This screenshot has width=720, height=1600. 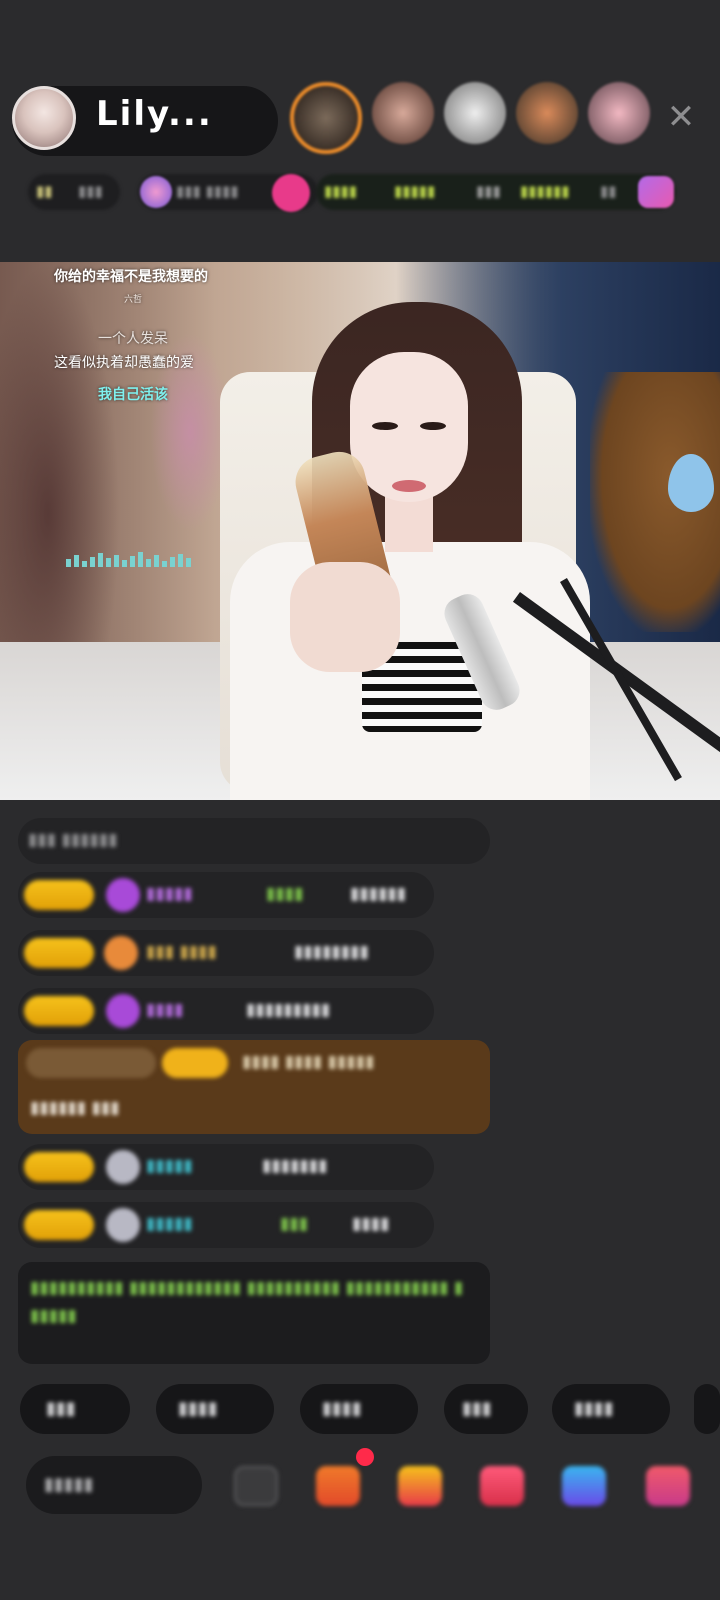 What do you see at coordinates (69, 1484) in the screenshot?
I see `chat-input-placeholder: ▮▮▮▮▮` at bounding box center [69, 1484].